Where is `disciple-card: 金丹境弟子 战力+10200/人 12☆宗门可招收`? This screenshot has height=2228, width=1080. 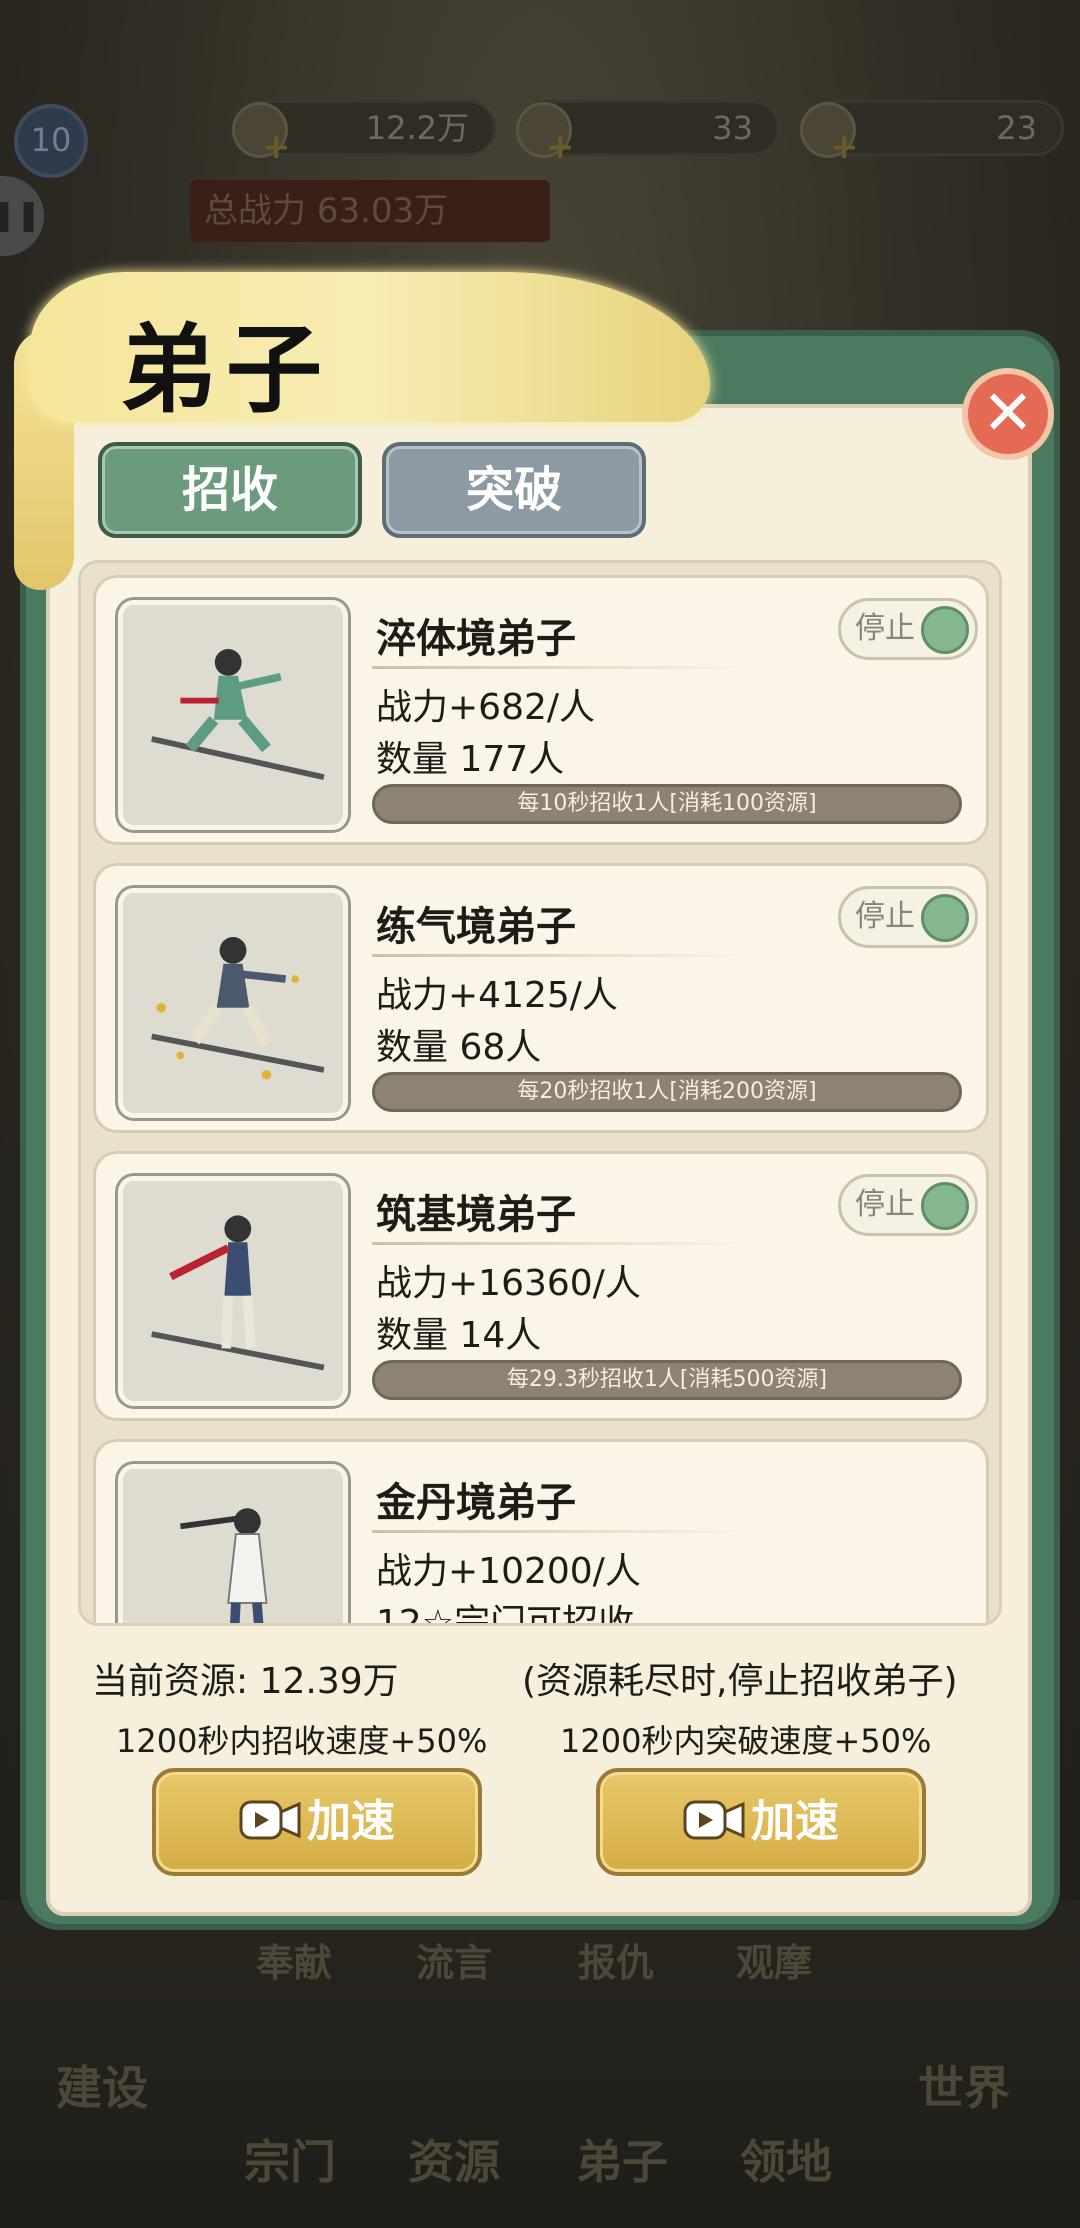 disciple-card: 金丹境弟子 战力+10200/人 12☆宗门可招收 is located at coordinates (541, 1532).